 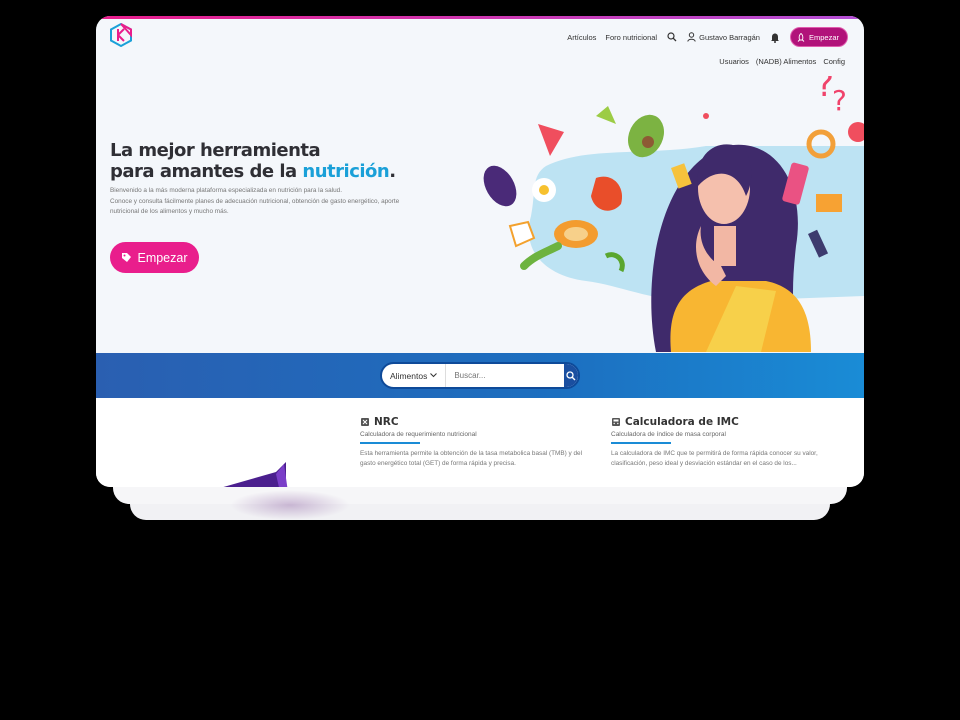 I want to click on laptop-illustration, so click(x=255, y=474).